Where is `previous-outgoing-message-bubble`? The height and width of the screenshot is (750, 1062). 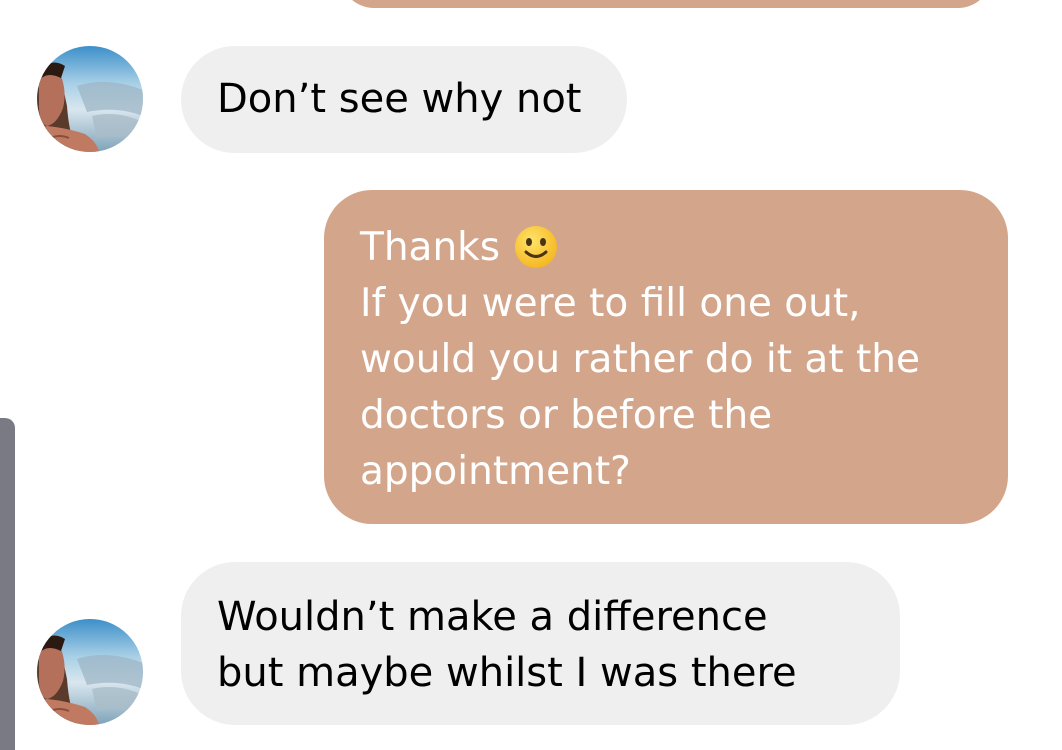 previous-outgoing-message-bubble is located at coordinates (666, 4).